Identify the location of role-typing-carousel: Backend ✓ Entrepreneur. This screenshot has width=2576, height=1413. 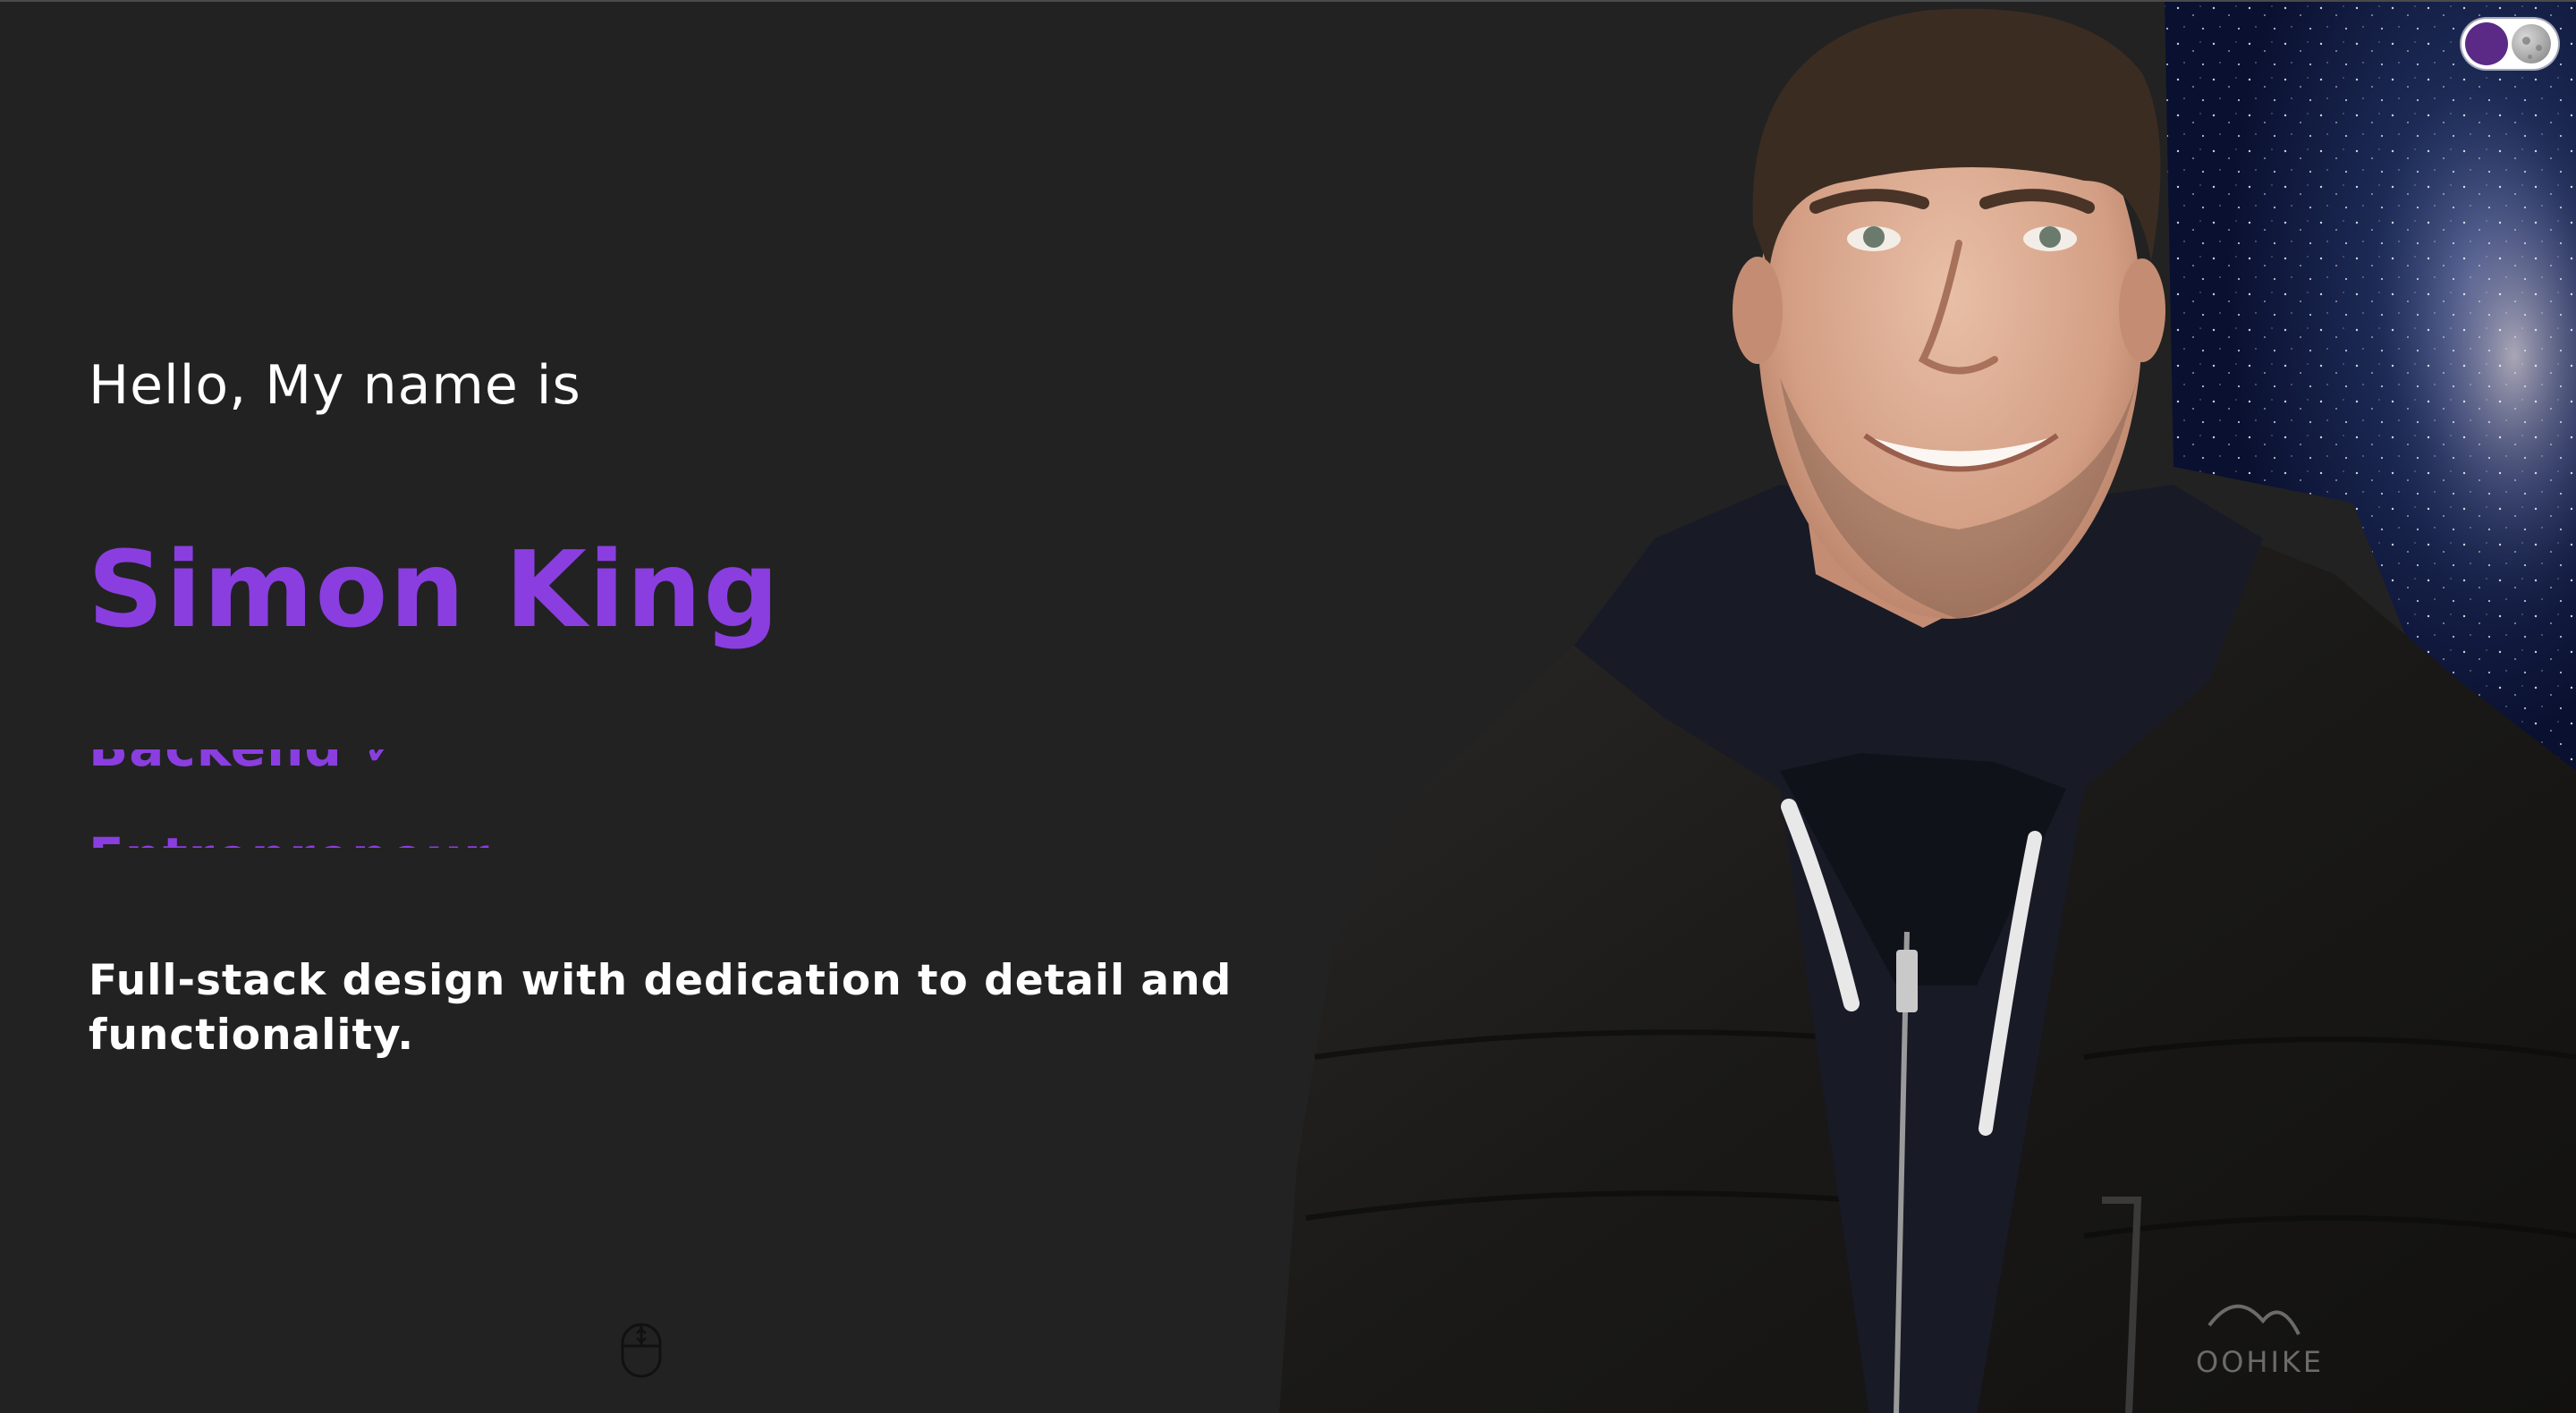
(402, 798).